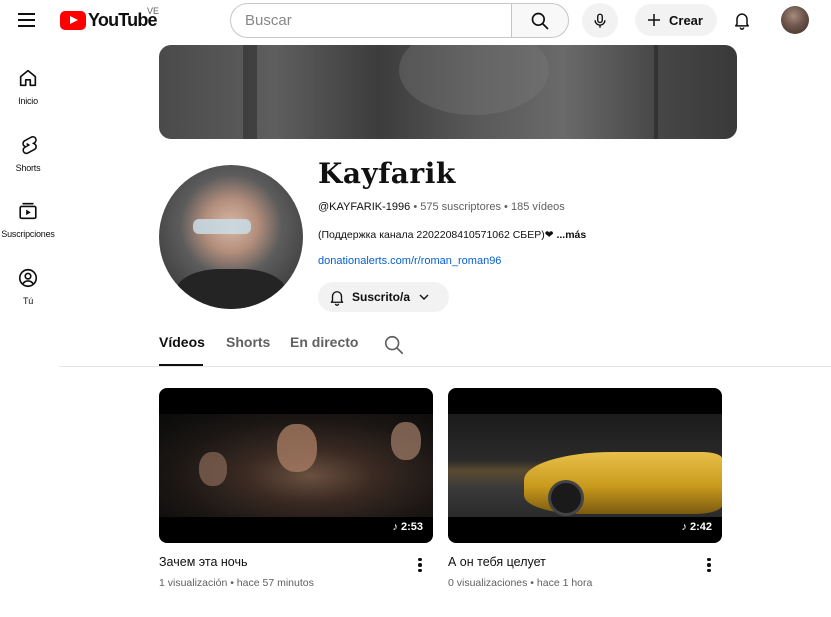 This screenshot has width=831, height=617. What do you see at coordinates (28, 145) in the screenshot?
I see `shorts-icon` at bounding box center [28, 145].